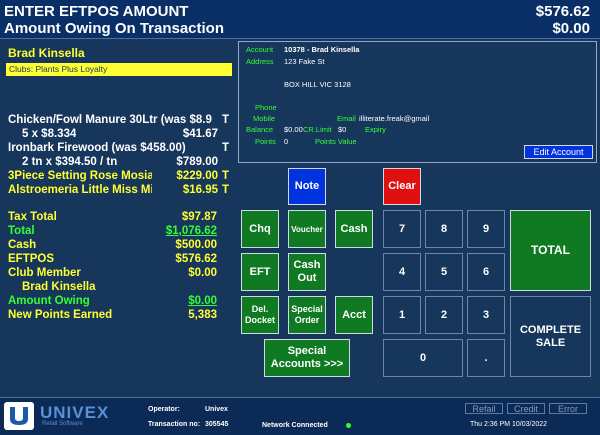 This screenshot has width=600, height=435. I want to click on line-item-amount: $16.95, so click(200, 190).